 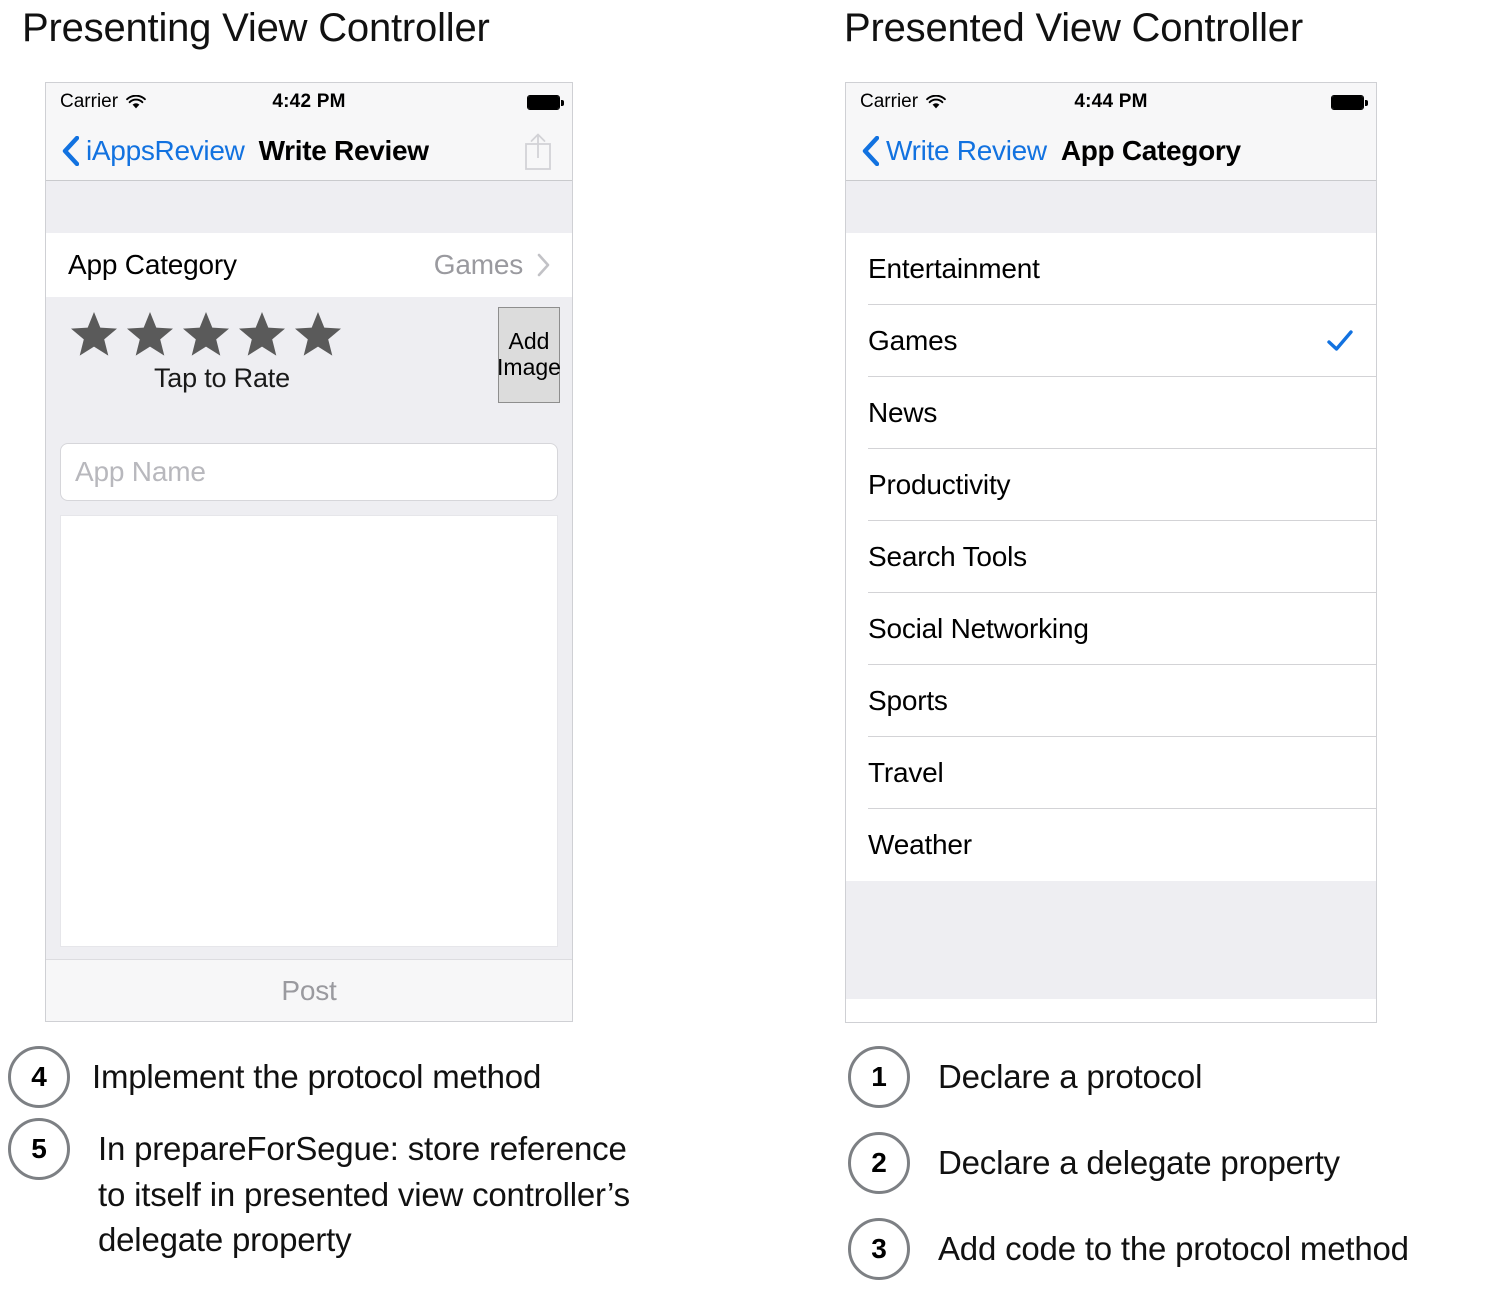 I want to click on page-title-left: Write Review, so click(x=343, y=150).